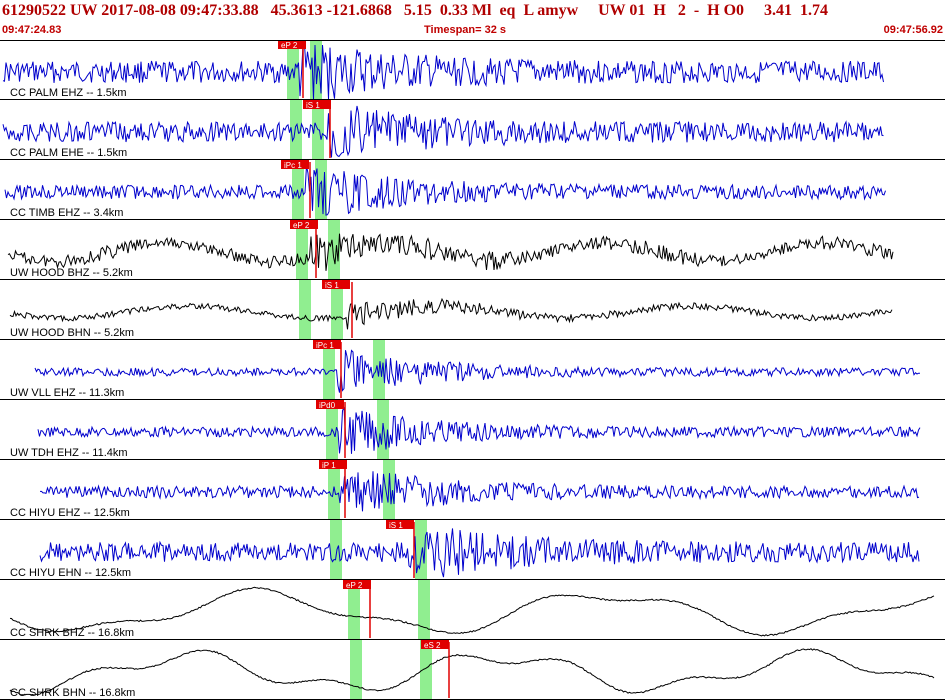 Image resolution: width=945 pixels, height=700 pixels. I want to click on trace-panel: eP 2 CC SHRK BHZ -- 16.8km, so click(472, 610).